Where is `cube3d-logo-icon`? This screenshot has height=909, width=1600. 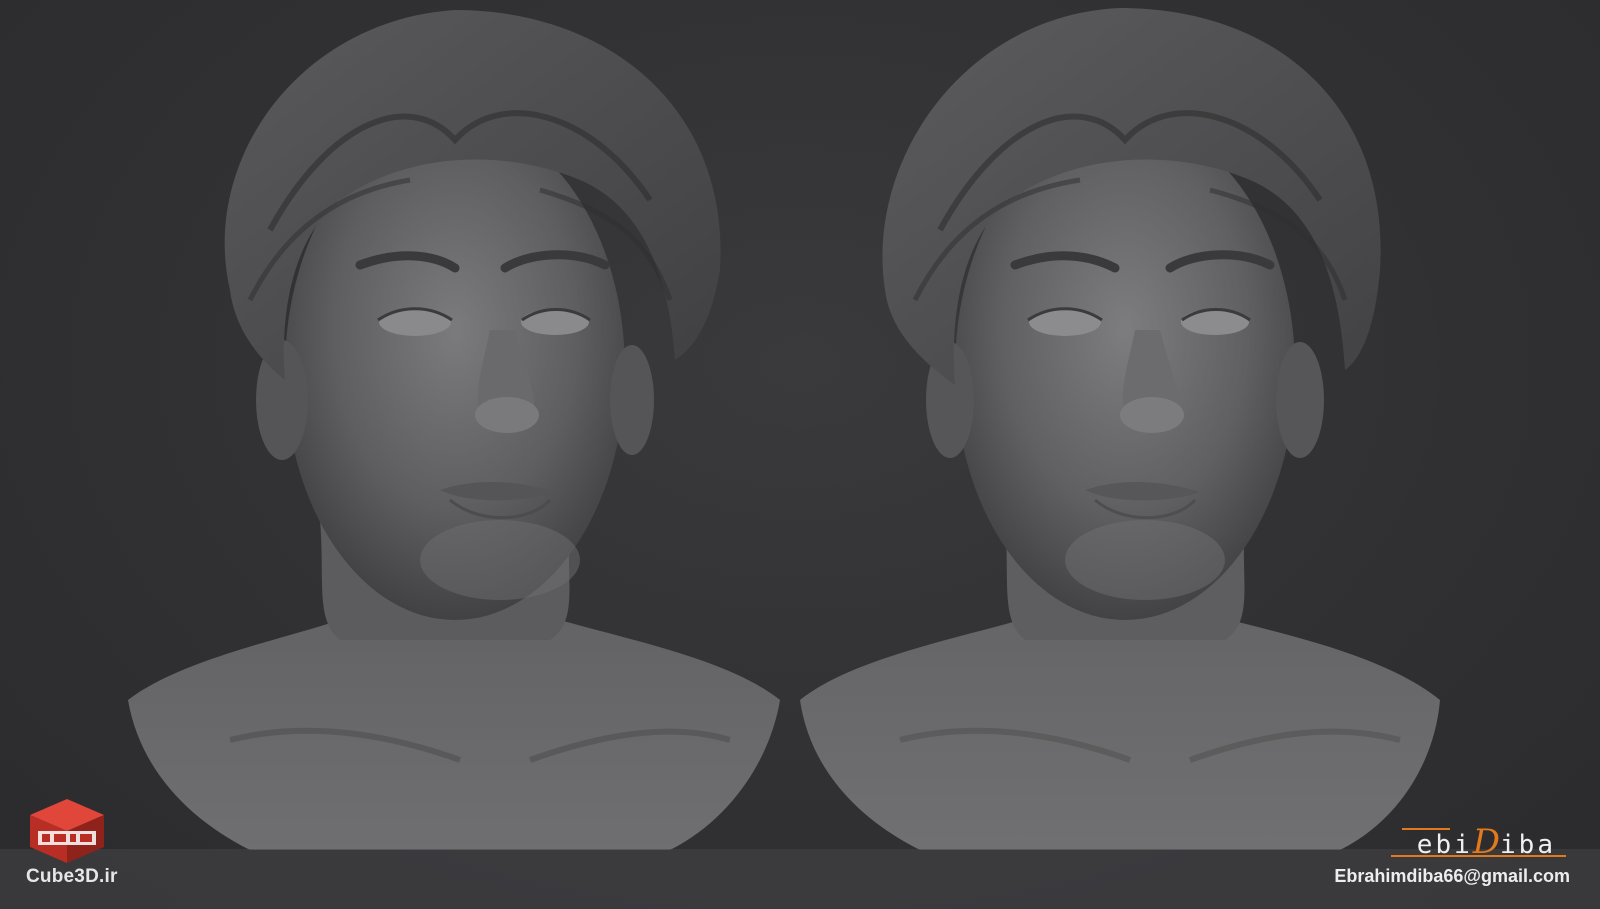
cube3d-logo-icon is located at coordinates (67, 830).